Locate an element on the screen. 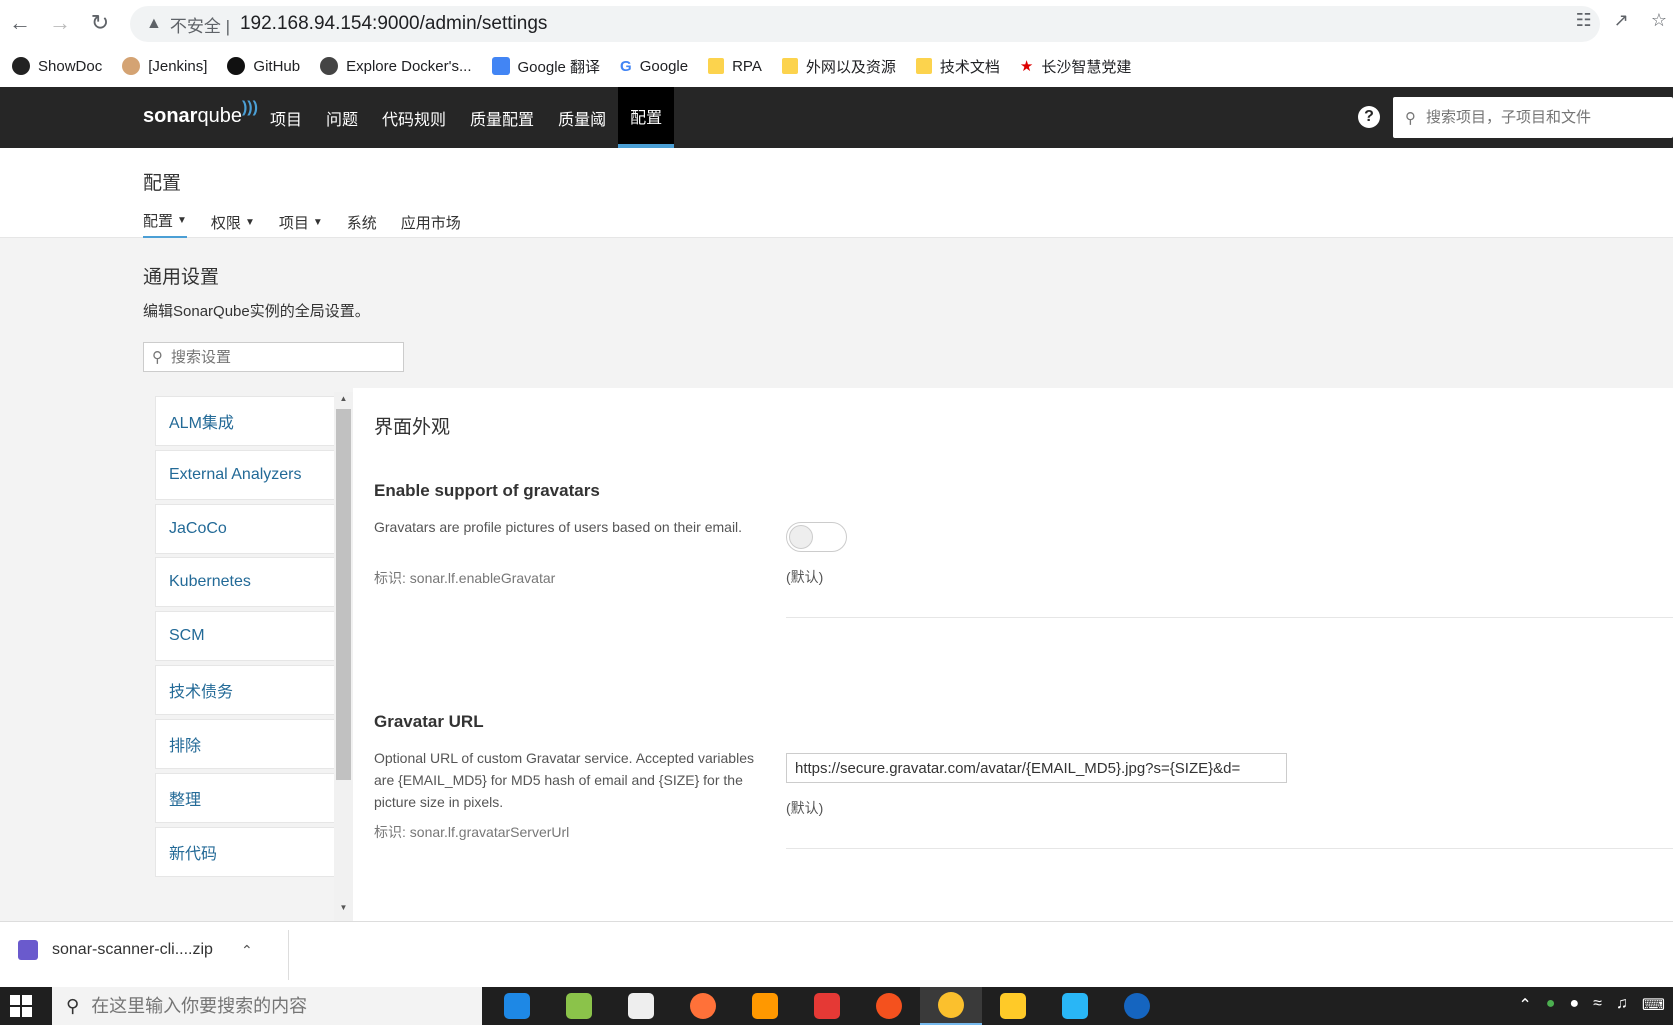  settings-search: ⚲ is located at coordinates (273, 357).